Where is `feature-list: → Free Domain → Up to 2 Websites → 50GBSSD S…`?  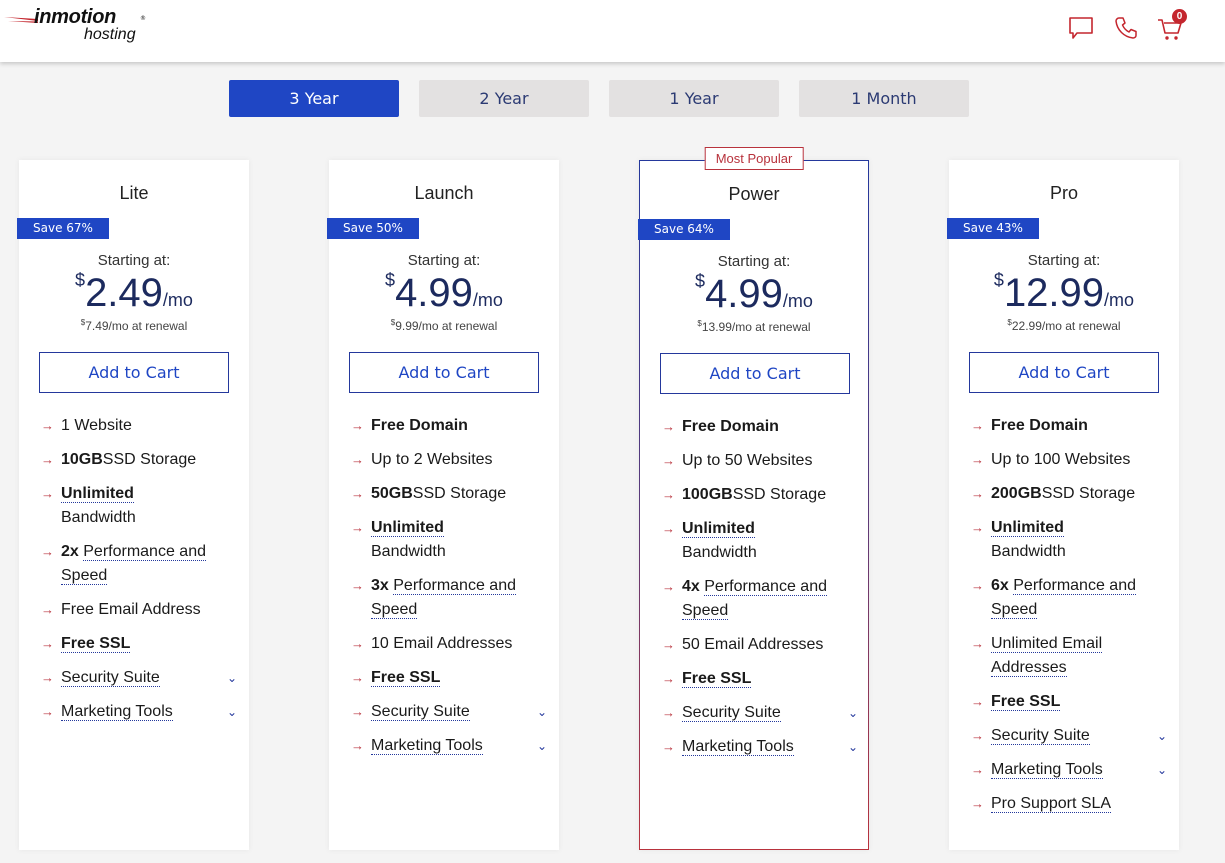 feature-list: → Free Domain → Up to 2 Websites → 50GBSSD S… is located at coordinates (451, 591).